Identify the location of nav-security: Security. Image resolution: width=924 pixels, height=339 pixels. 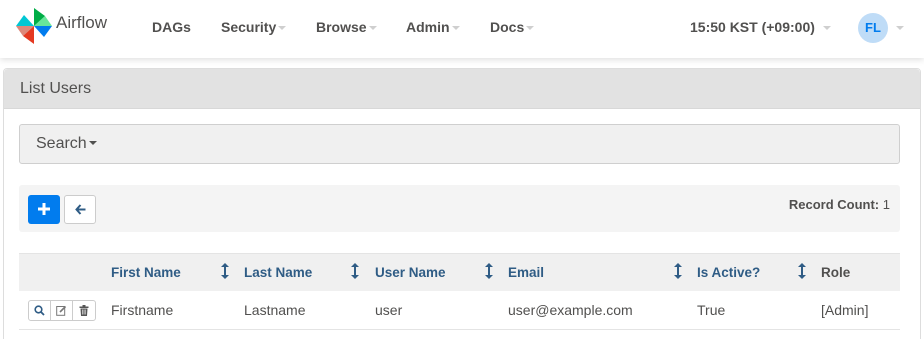
(254, 27).